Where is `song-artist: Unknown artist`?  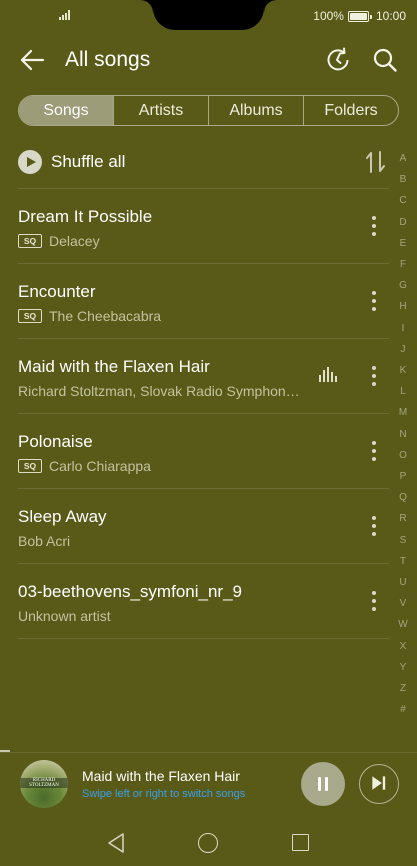
song-artist: Unknown artist is located at coordinates (64, 616).